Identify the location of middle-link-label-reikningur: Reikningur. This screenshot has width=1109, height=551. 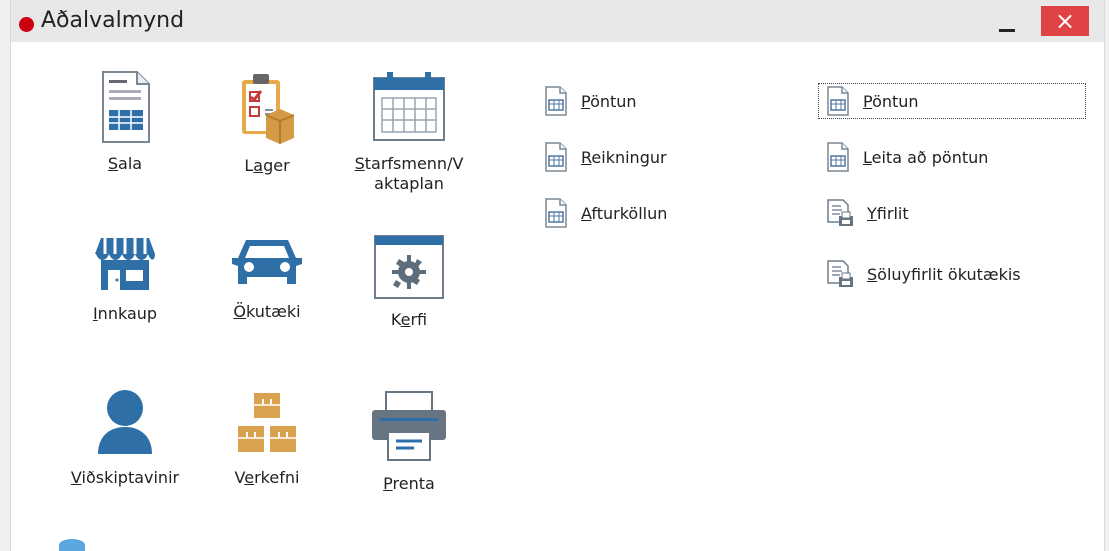
(624, 157).